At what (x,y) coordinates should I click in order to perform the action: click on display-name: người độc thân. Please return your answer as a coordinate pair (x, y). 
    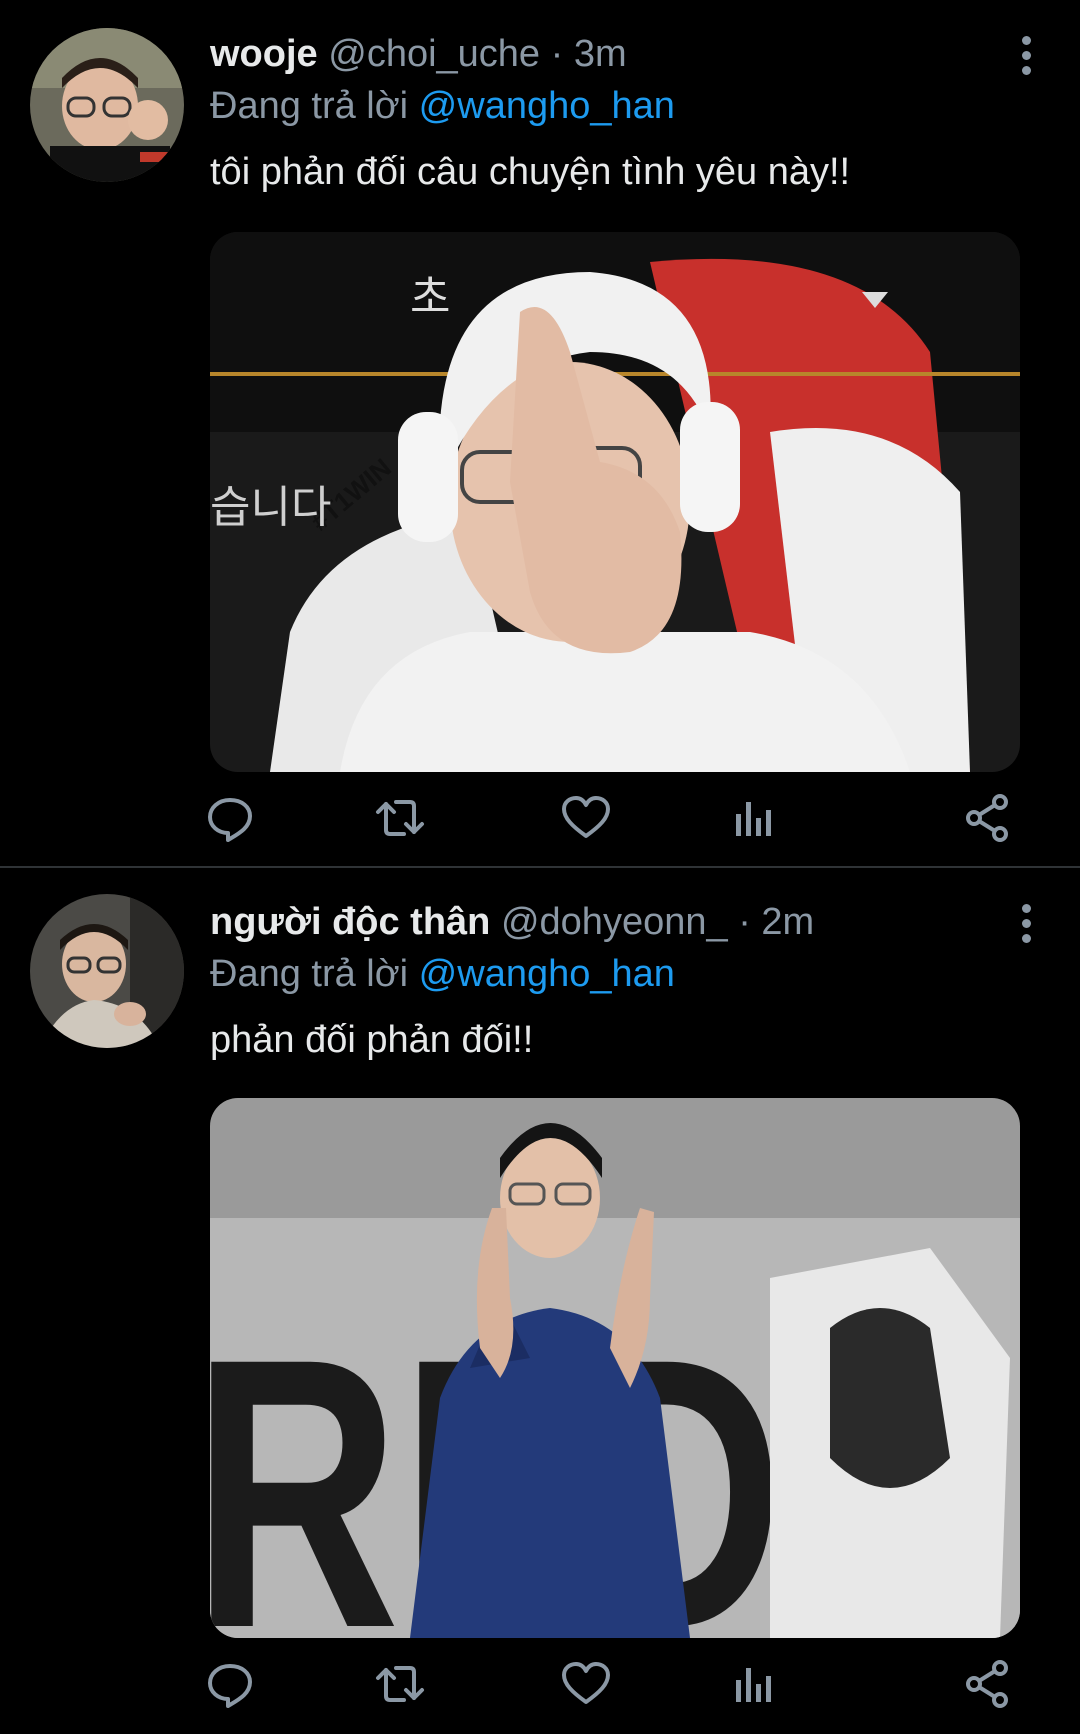
    Looking at the image, I should click on (350, 922).